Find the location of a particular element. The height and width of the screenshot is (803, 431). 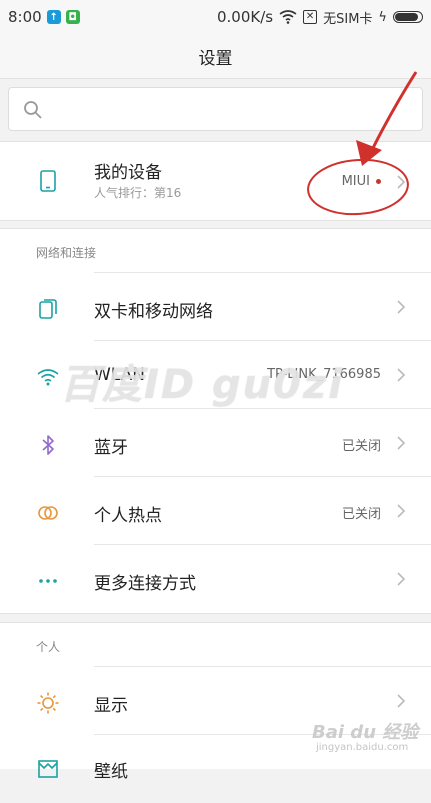

wallpaper-icon is located at coordinates (48, 769).